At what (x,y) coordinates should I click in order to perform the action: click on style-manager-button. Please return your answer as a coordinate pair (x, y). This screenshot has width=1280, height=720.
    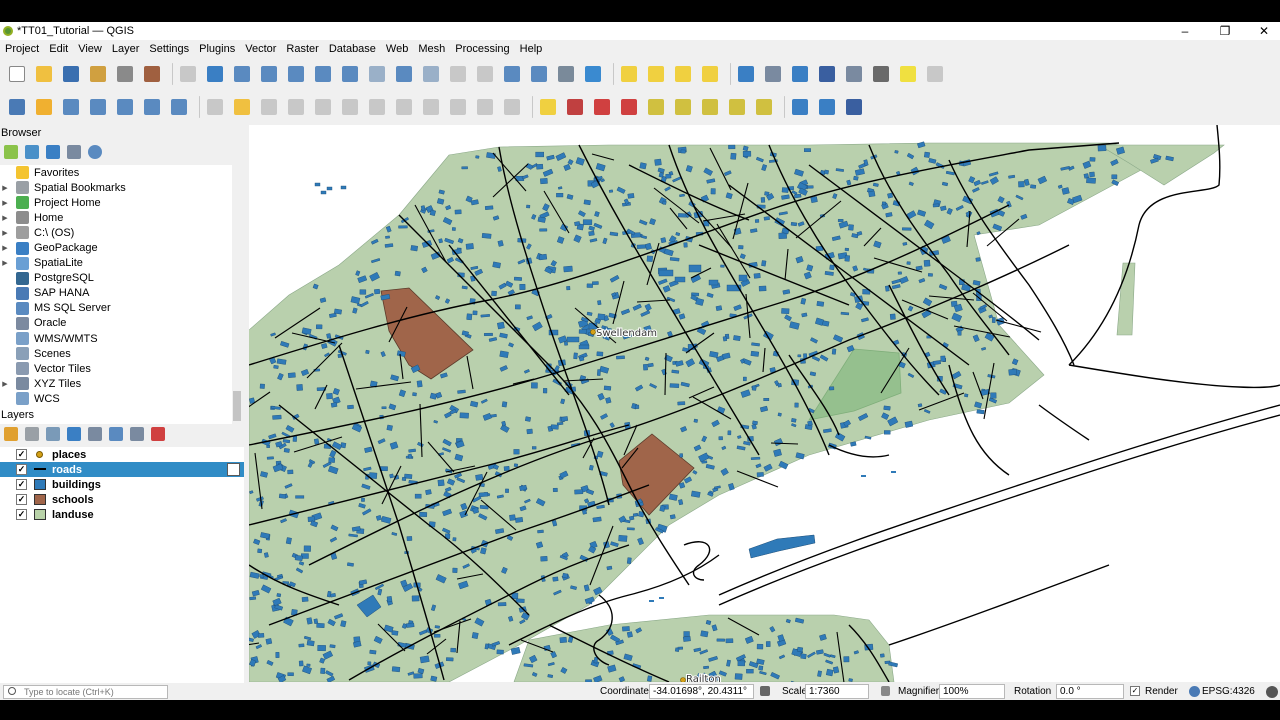
    Looking at the image, I should click on (152, 74).